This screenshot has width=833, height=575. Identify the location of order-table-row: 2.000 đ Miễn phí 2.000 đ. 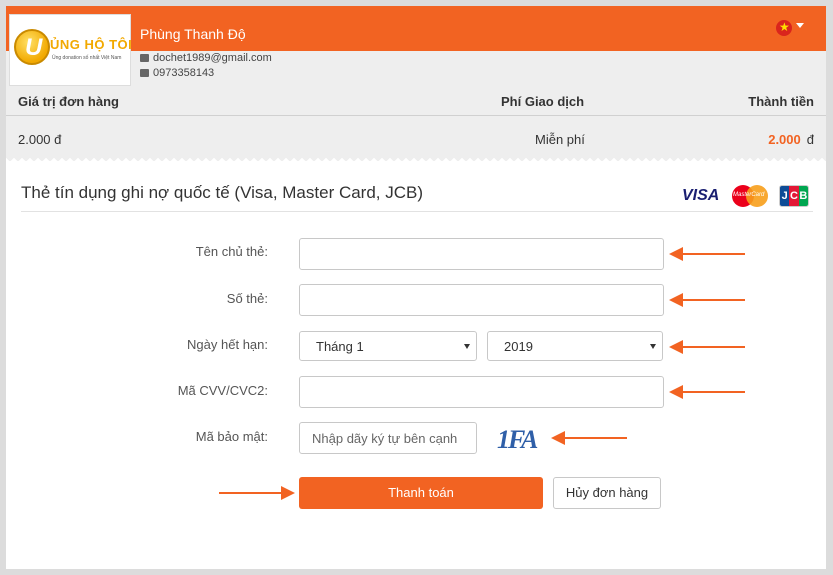
(416, 137).